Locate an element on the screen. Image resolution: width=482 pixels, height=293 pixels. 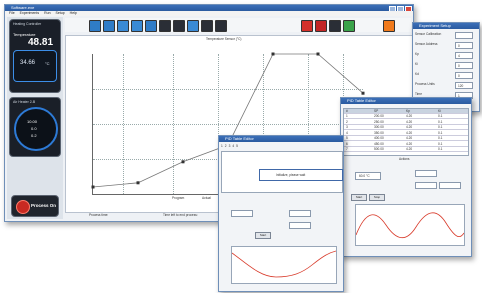
temp-panel-heading: Heating Controller is located at coordinates (27, 24).